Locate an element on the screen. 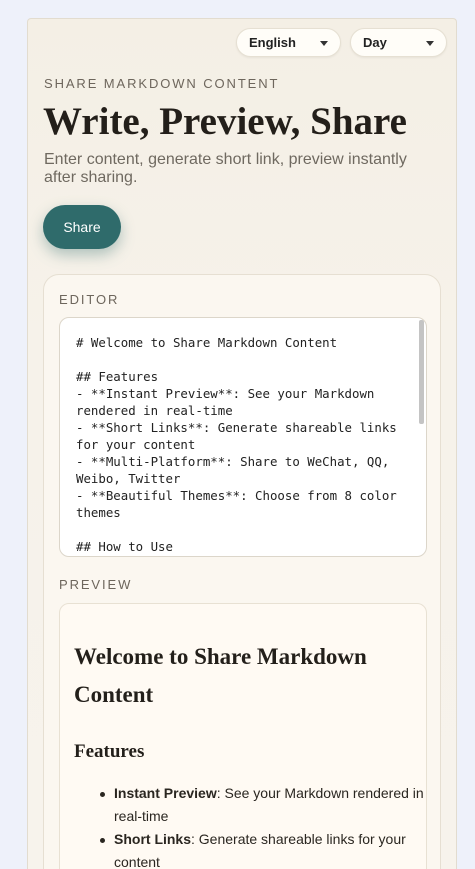 This screenshot has height=869, width=475. list-item-bold: Instant Preview is located at coordinates (165, 793).